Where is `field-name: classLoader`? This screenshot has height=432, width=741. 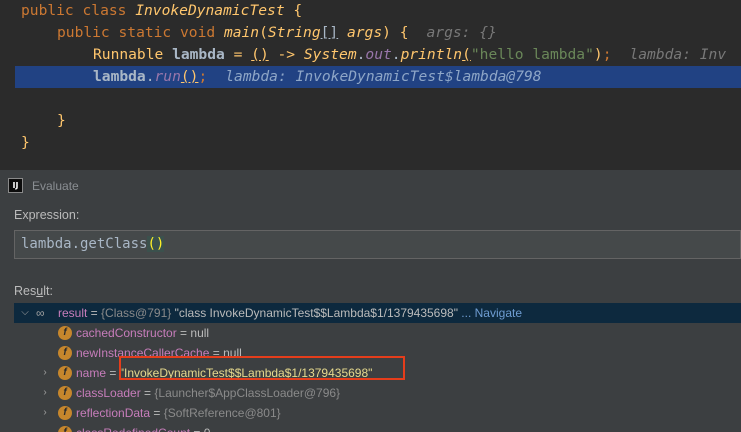
field-name: classLoader is located at coordinates (108, 393).